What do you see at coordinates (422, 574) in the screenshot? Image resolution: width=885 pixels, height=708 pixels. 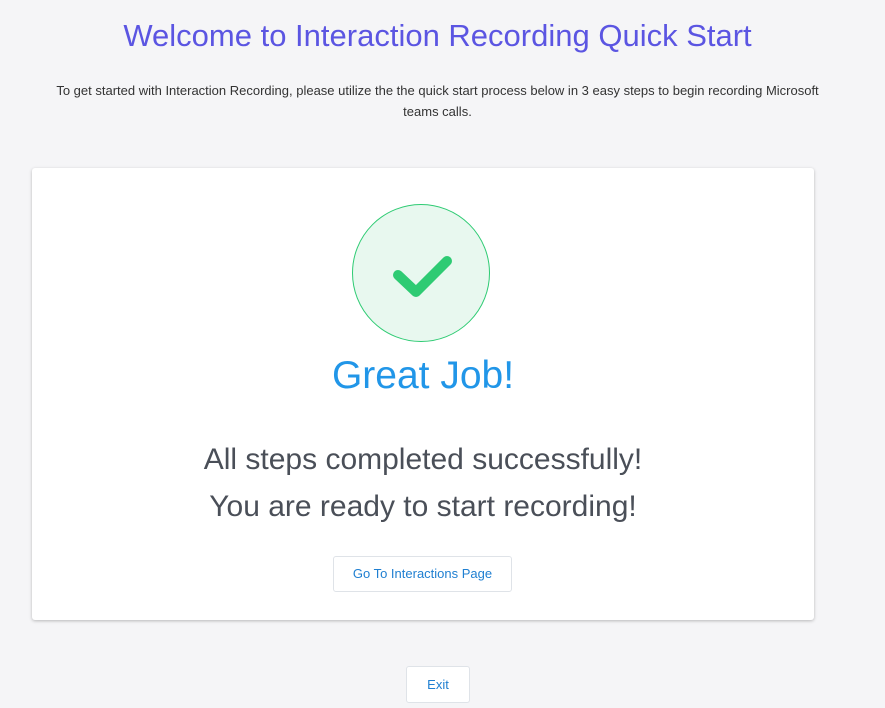 I see `go-to-interactions-button: Go To Interactions Page` at bounding box center [422, 574].